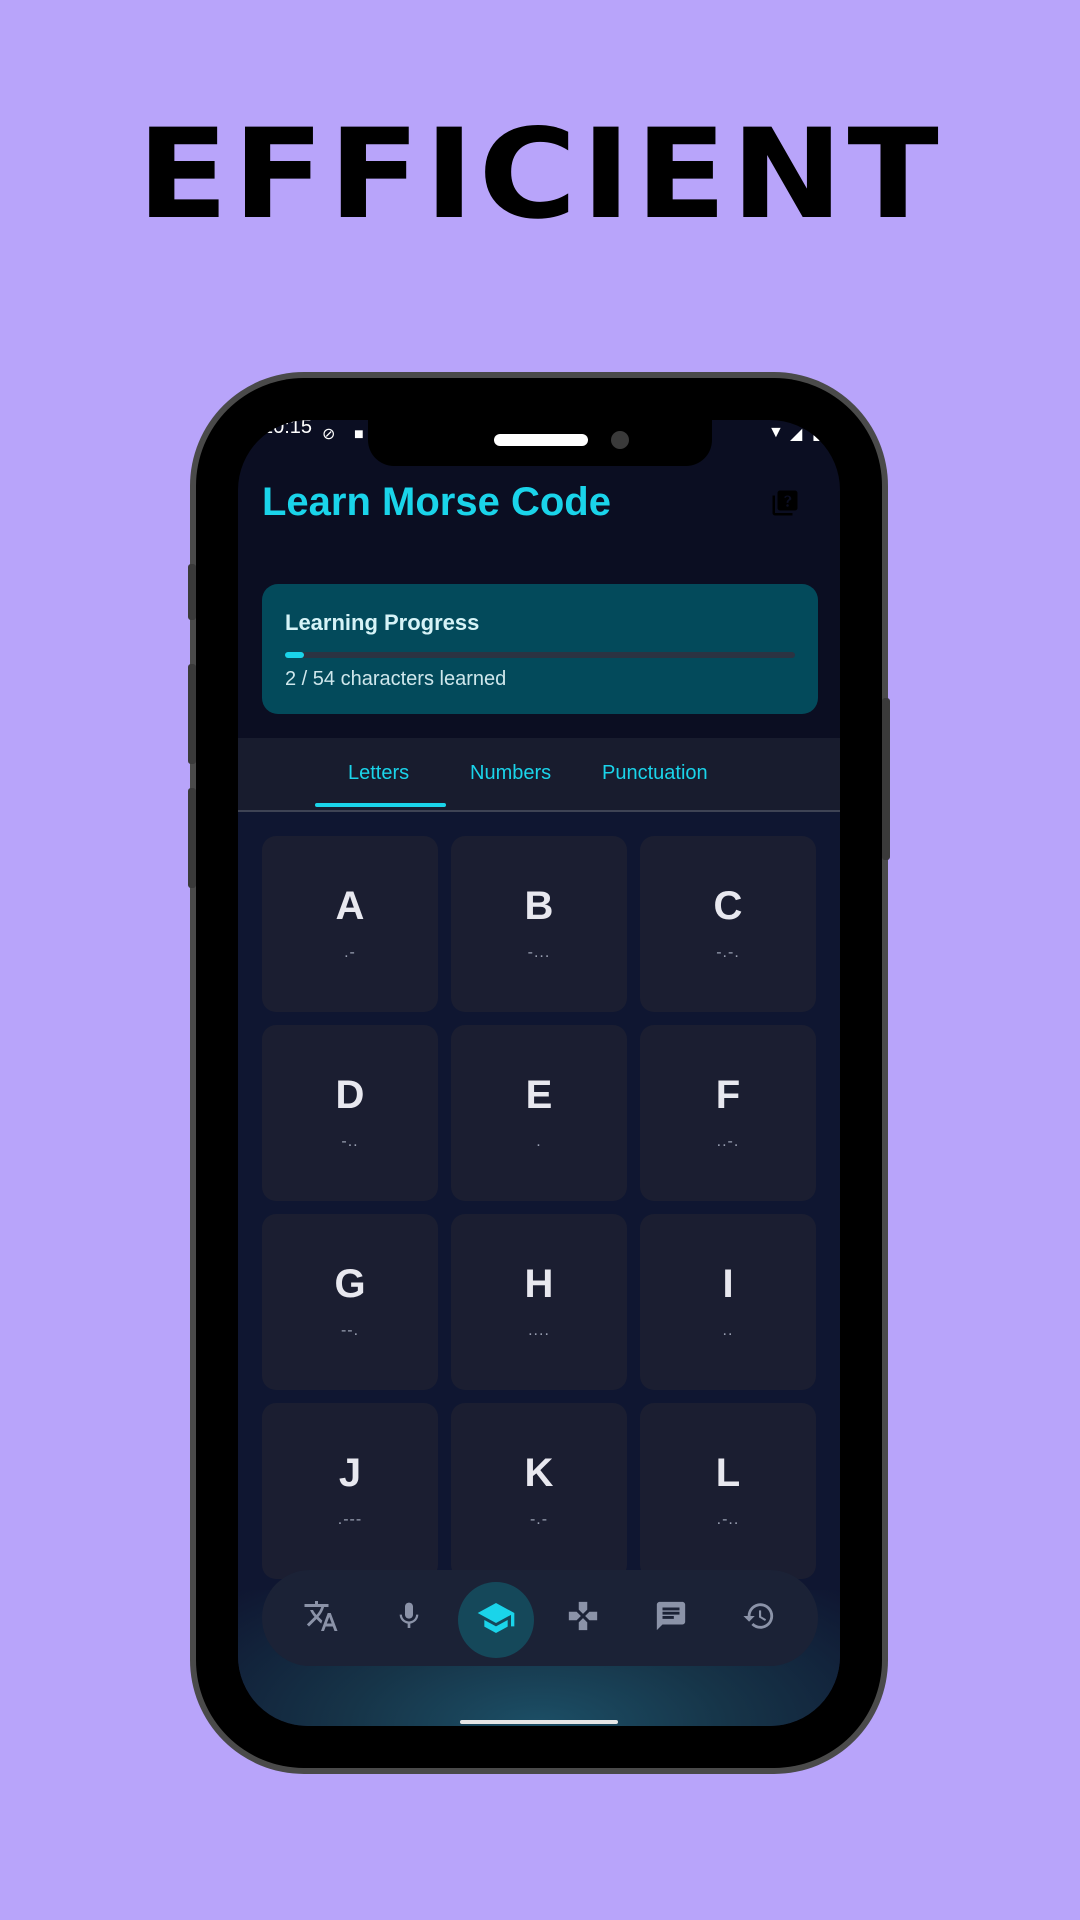 This screenshot has height=1920, width=1080. What do you see at coordinates (510, 773) in the screenshot?
I see `tab-numbers: Numbers` at bounding box center [510, 773].